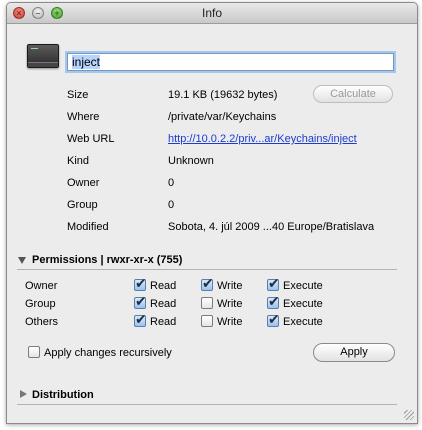  Describe the element at coordinates (191, 161) in the screenshot. I see `kind-value: Unknown` at that location.